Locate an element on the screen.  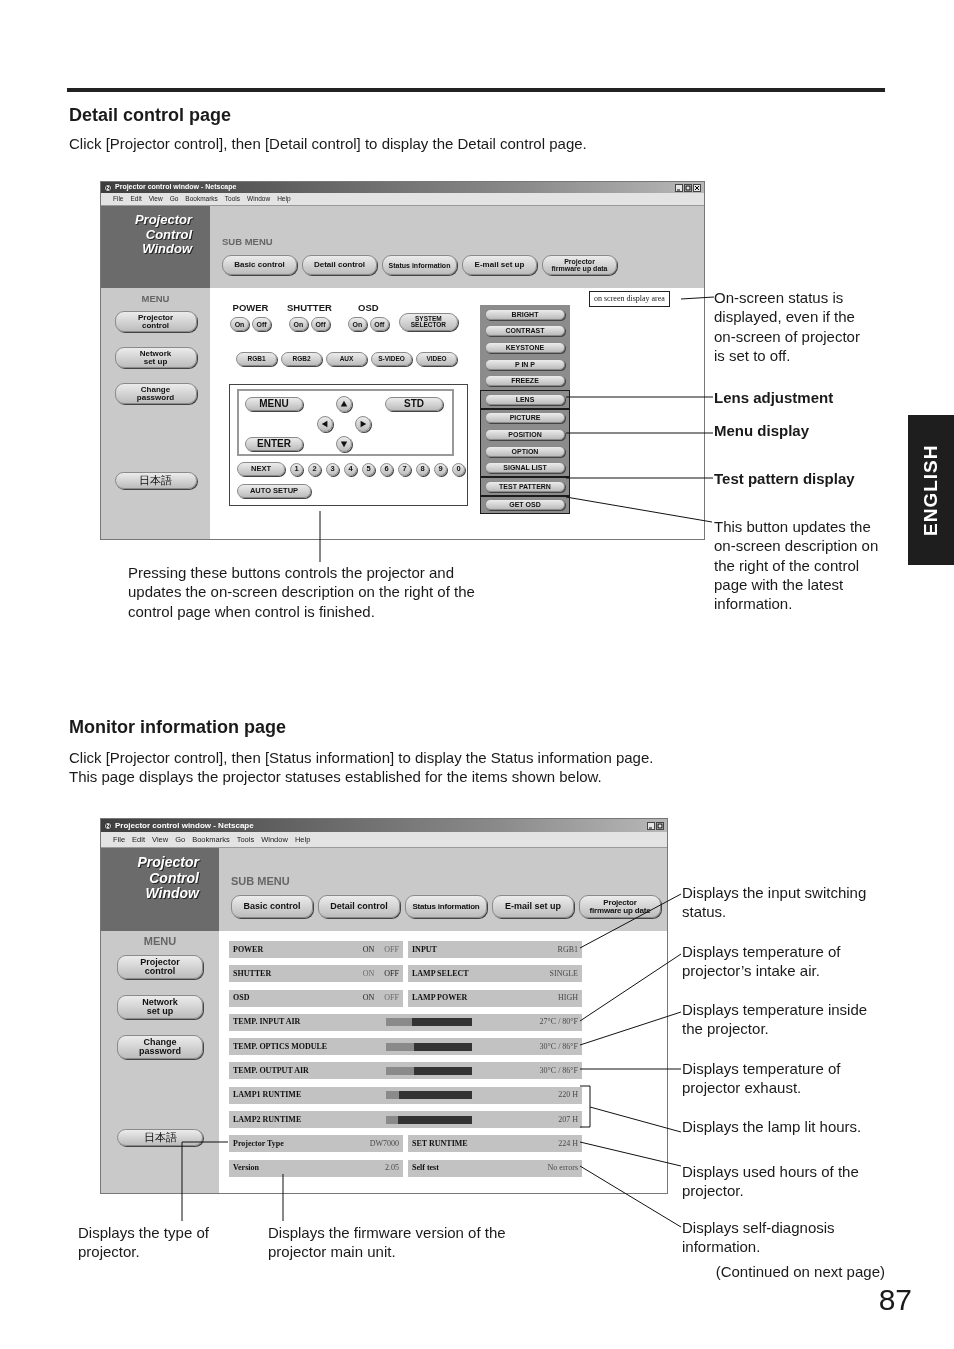
callout-text: Menu display is located at coordinates (762, 431).